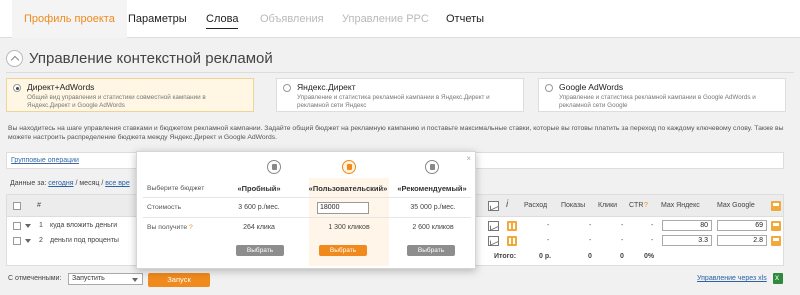 The height and width of the screenshot is (295, 800). What do you see at coordinates (259, 227) in the screenshot?
I see `trial-clicks: 264 клика` at bounding box center [259, 227].